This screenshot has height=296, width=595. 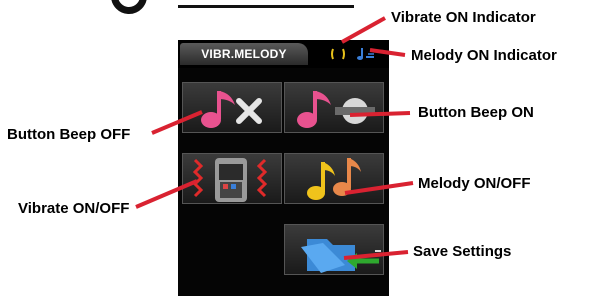 What do you see at coordinates (474, 183) in the screenshot?
I see `callout-melody-on-off: Melody ON/OFF` at bounding box center [474, 183].